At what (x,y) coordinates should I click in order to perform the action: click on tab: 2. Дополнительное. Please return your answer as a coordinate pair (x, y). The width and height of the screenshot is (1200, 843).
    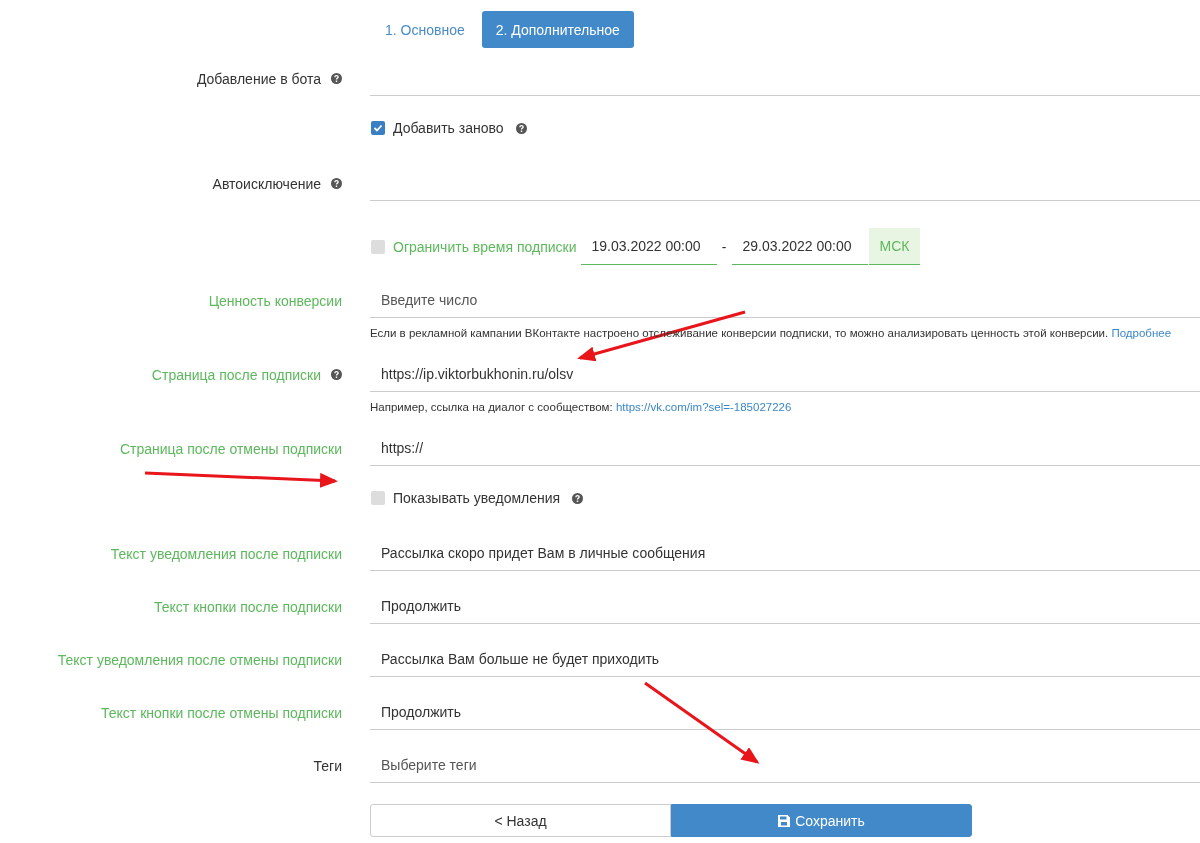
    Looking at the image, I should click on (557, 29).